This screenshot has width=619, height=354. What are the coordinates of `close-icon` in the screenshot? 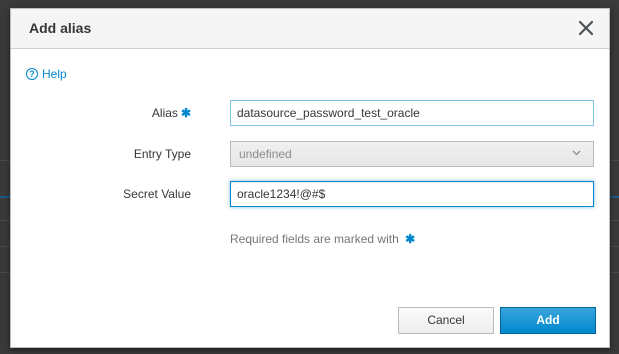 It's located at (586, 28).